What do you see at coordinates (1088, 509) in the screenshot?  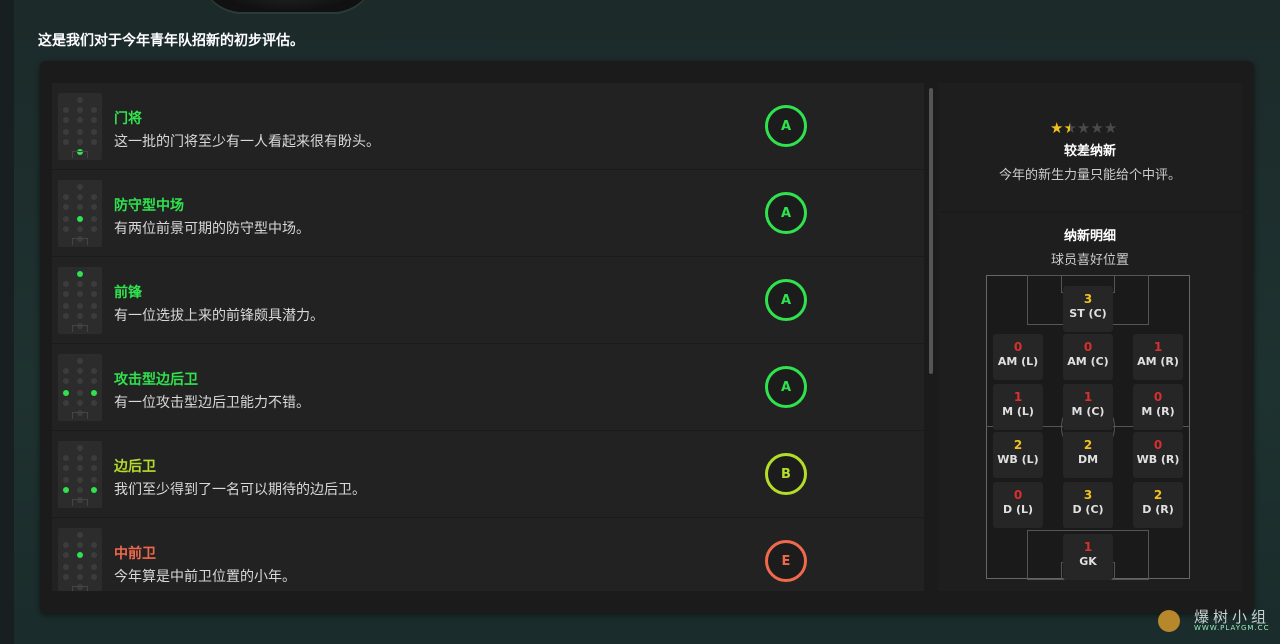 I see `position-label: D (C)` at bounding box center [1088, 509].